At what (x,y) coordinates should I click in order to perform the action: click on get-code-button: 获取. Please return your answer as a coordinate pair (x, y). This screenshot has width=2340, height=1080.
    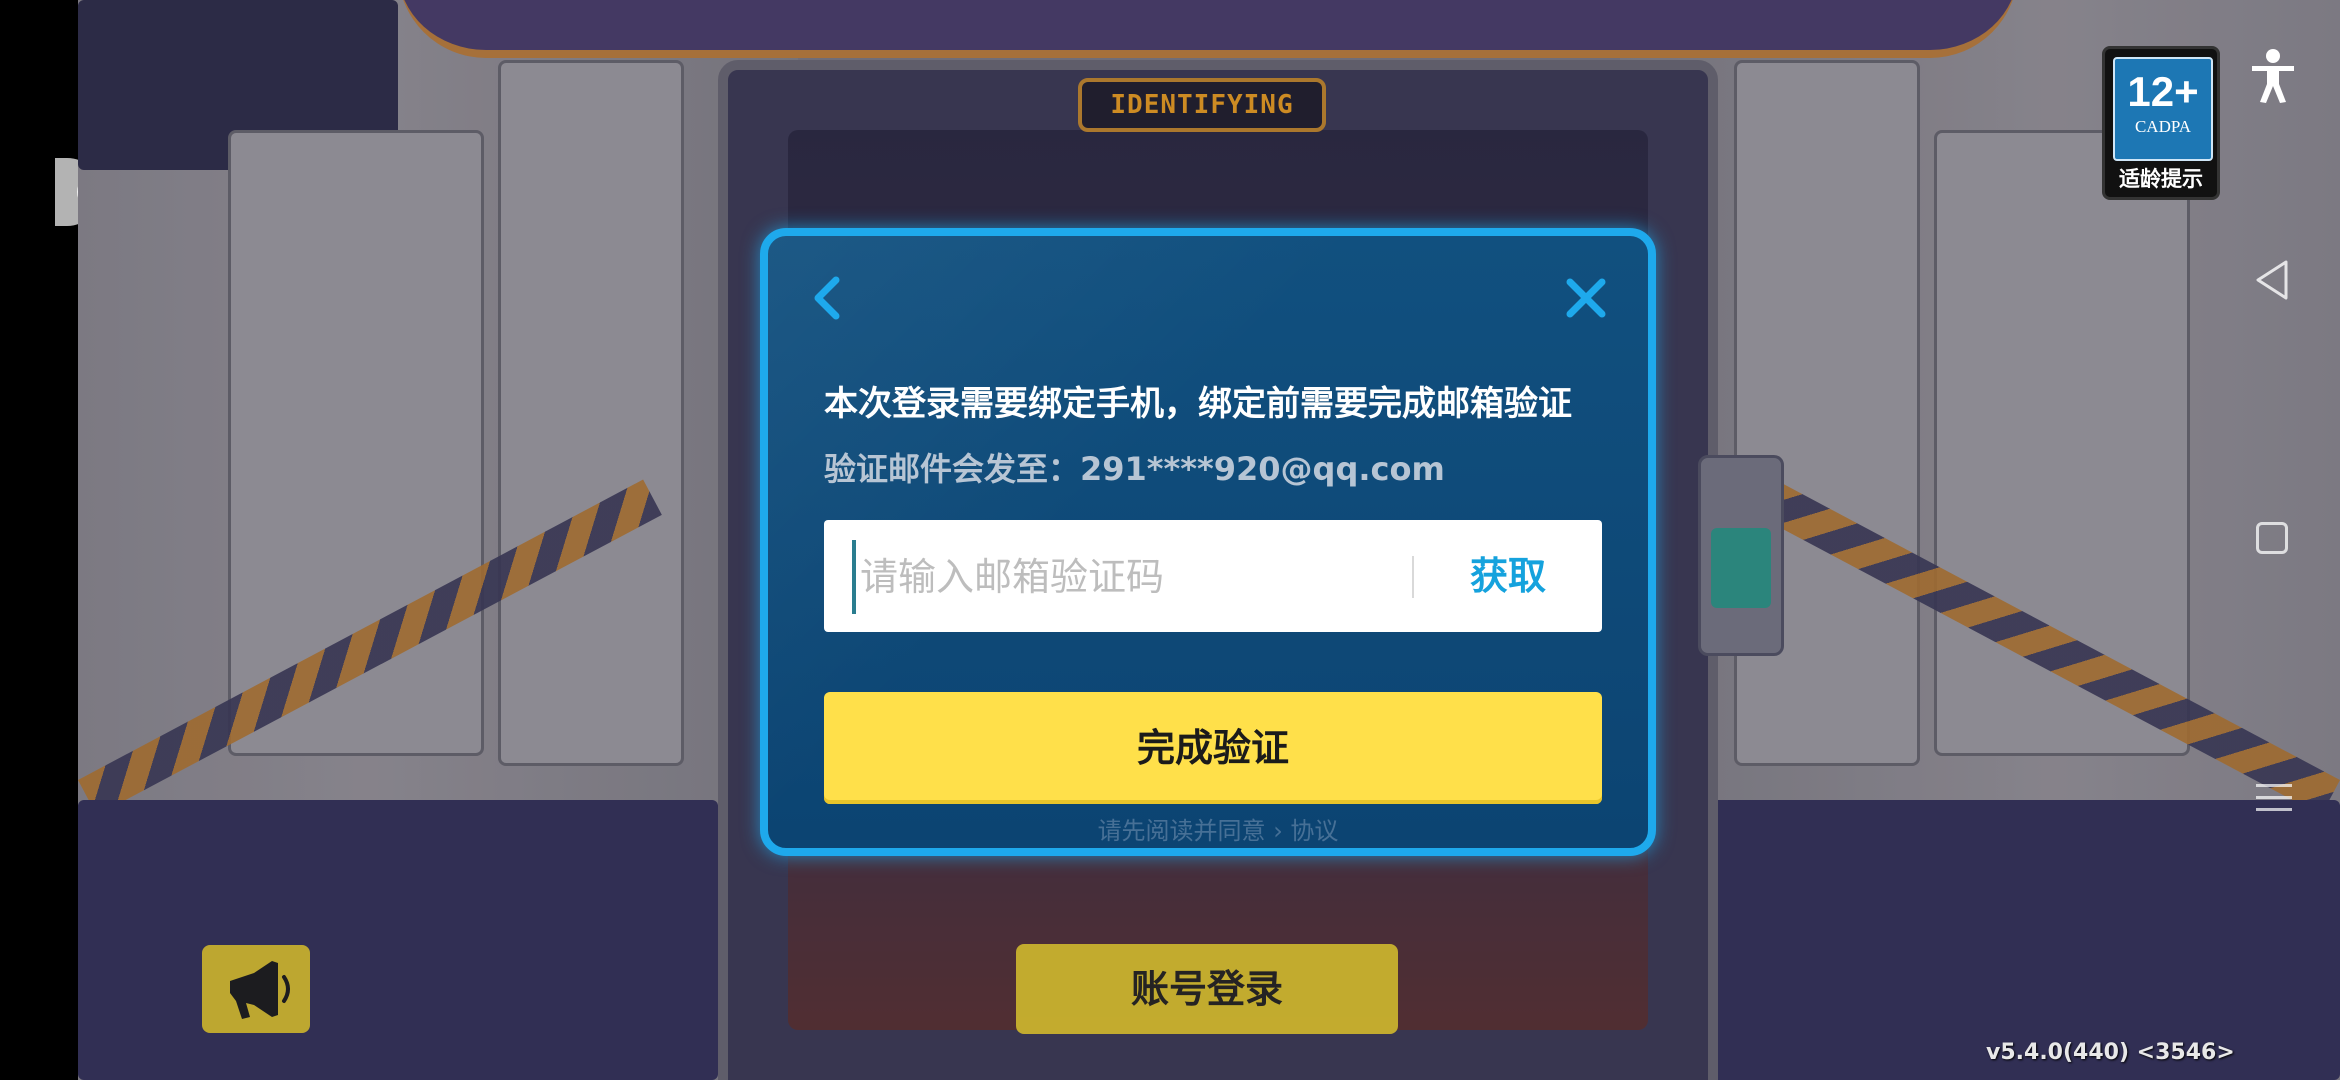
    Looking at the image, I should click on (1508, 576).